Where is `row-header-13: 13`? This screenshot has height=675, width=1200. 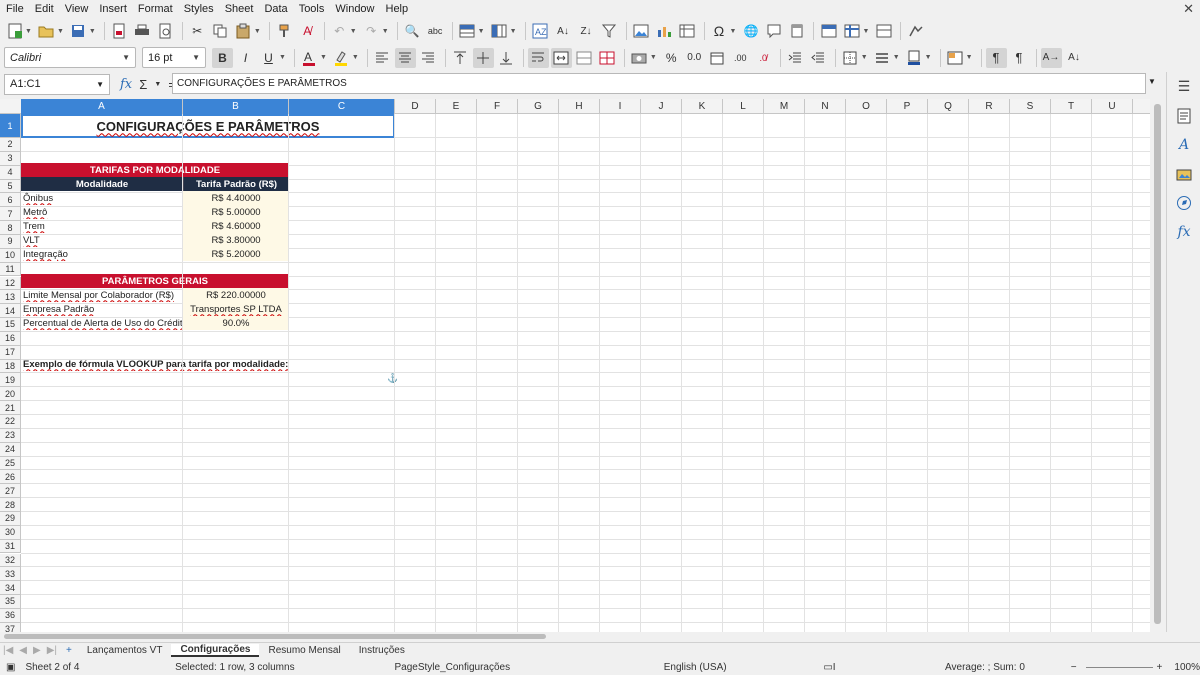
row-header-13: 13 is located at coordinates (10, 297).